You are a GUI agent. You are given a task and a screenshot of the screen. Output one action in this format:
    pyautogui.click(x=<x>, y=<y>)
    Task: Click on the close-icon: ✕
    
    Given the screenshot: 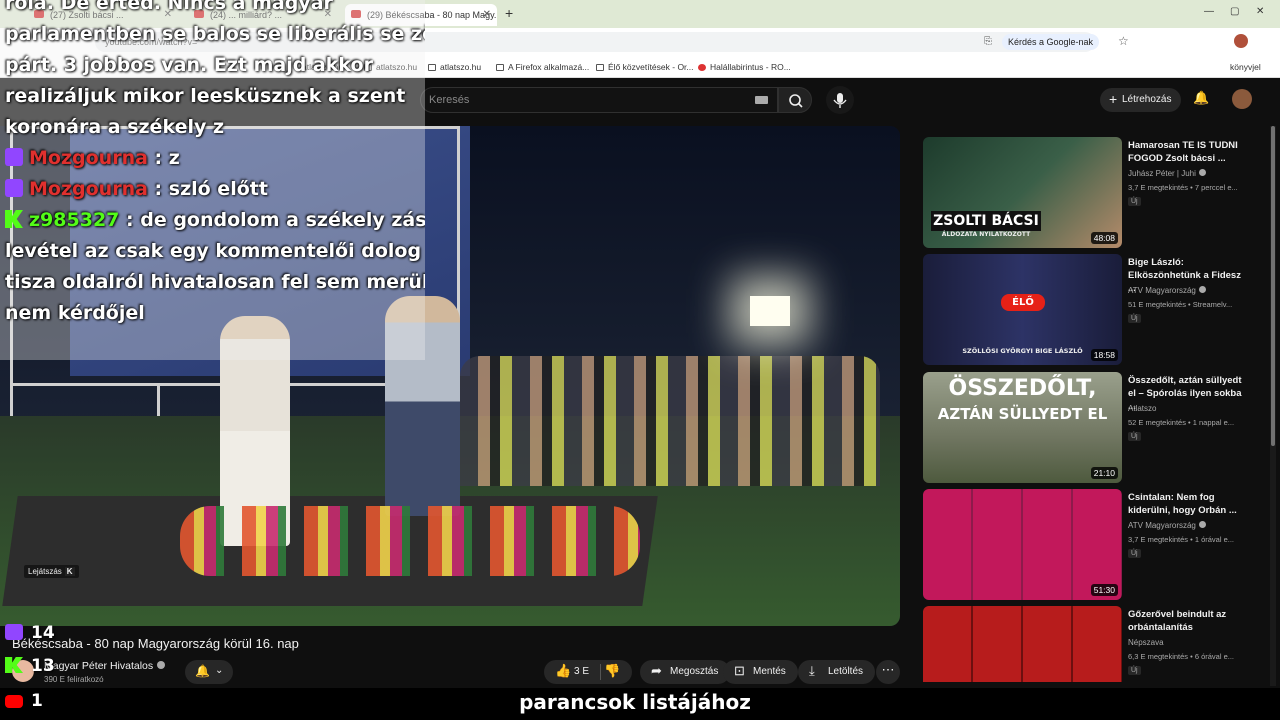 What is the action you would take?
    pyautogui.click(x=487, y=14)
    